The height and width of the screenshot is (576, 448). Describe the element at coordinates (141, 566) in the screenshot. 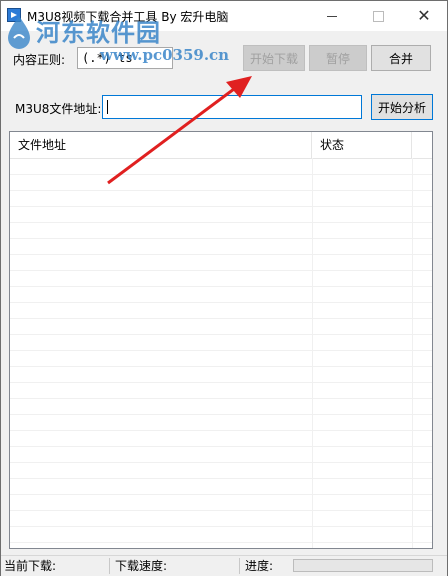

I see `download-speed-label: 下载速度:` at that location.